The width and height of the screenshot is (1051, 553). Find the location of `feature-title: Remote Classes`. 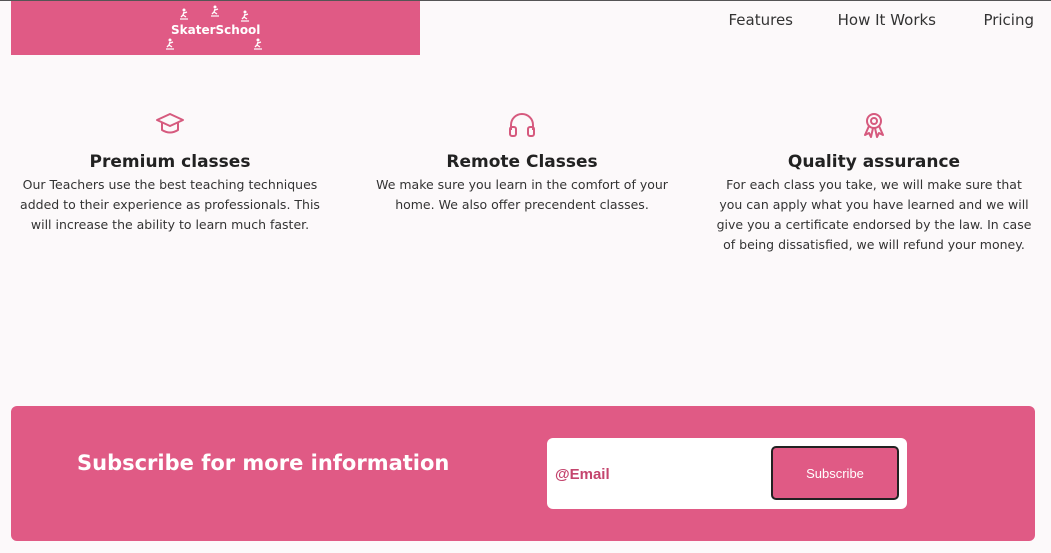

feature-title: Remote Classes is located at coordinates (522, 162).